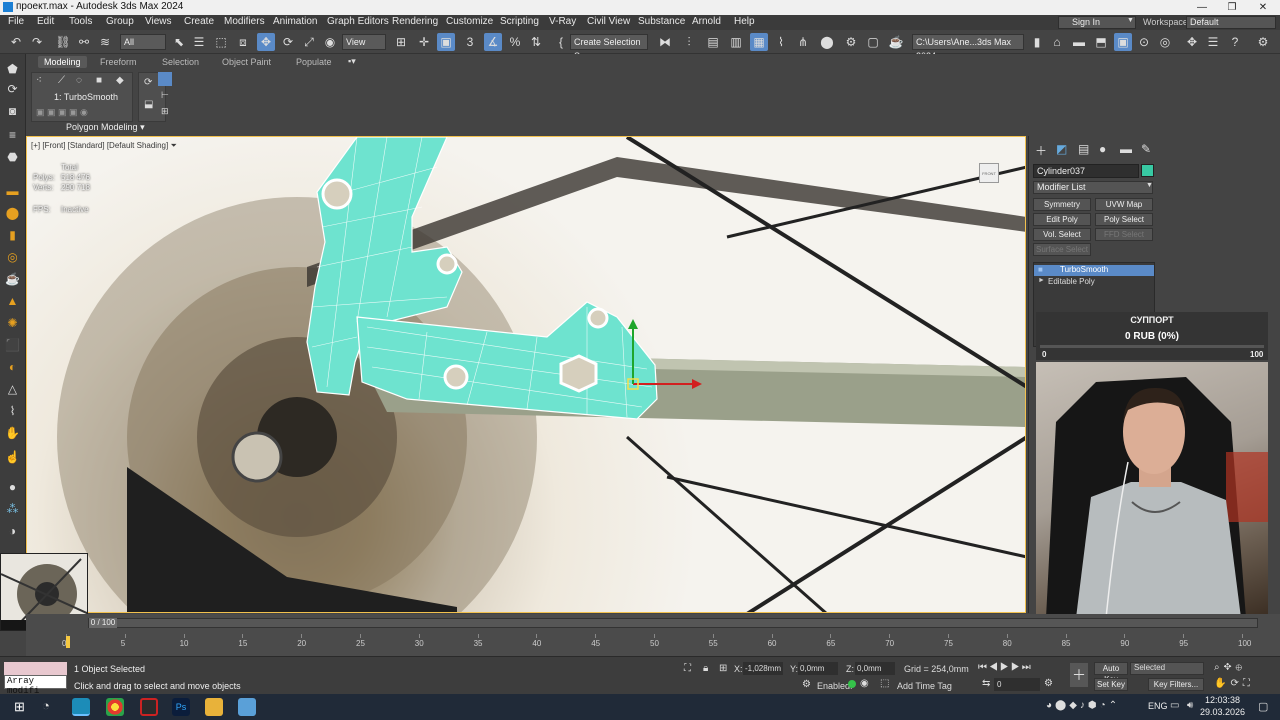 The image size is (1280, 720). Describe the element at coordinates (1057, 42) in the screenshot. I see `open-folder-icon: ⌂` at that location.